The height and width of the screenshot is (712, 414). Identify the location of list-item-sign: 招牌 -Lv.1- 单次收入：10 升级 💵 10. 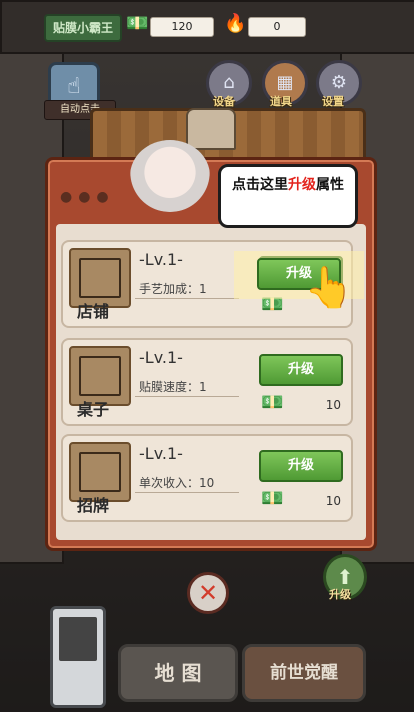
(207, 478).